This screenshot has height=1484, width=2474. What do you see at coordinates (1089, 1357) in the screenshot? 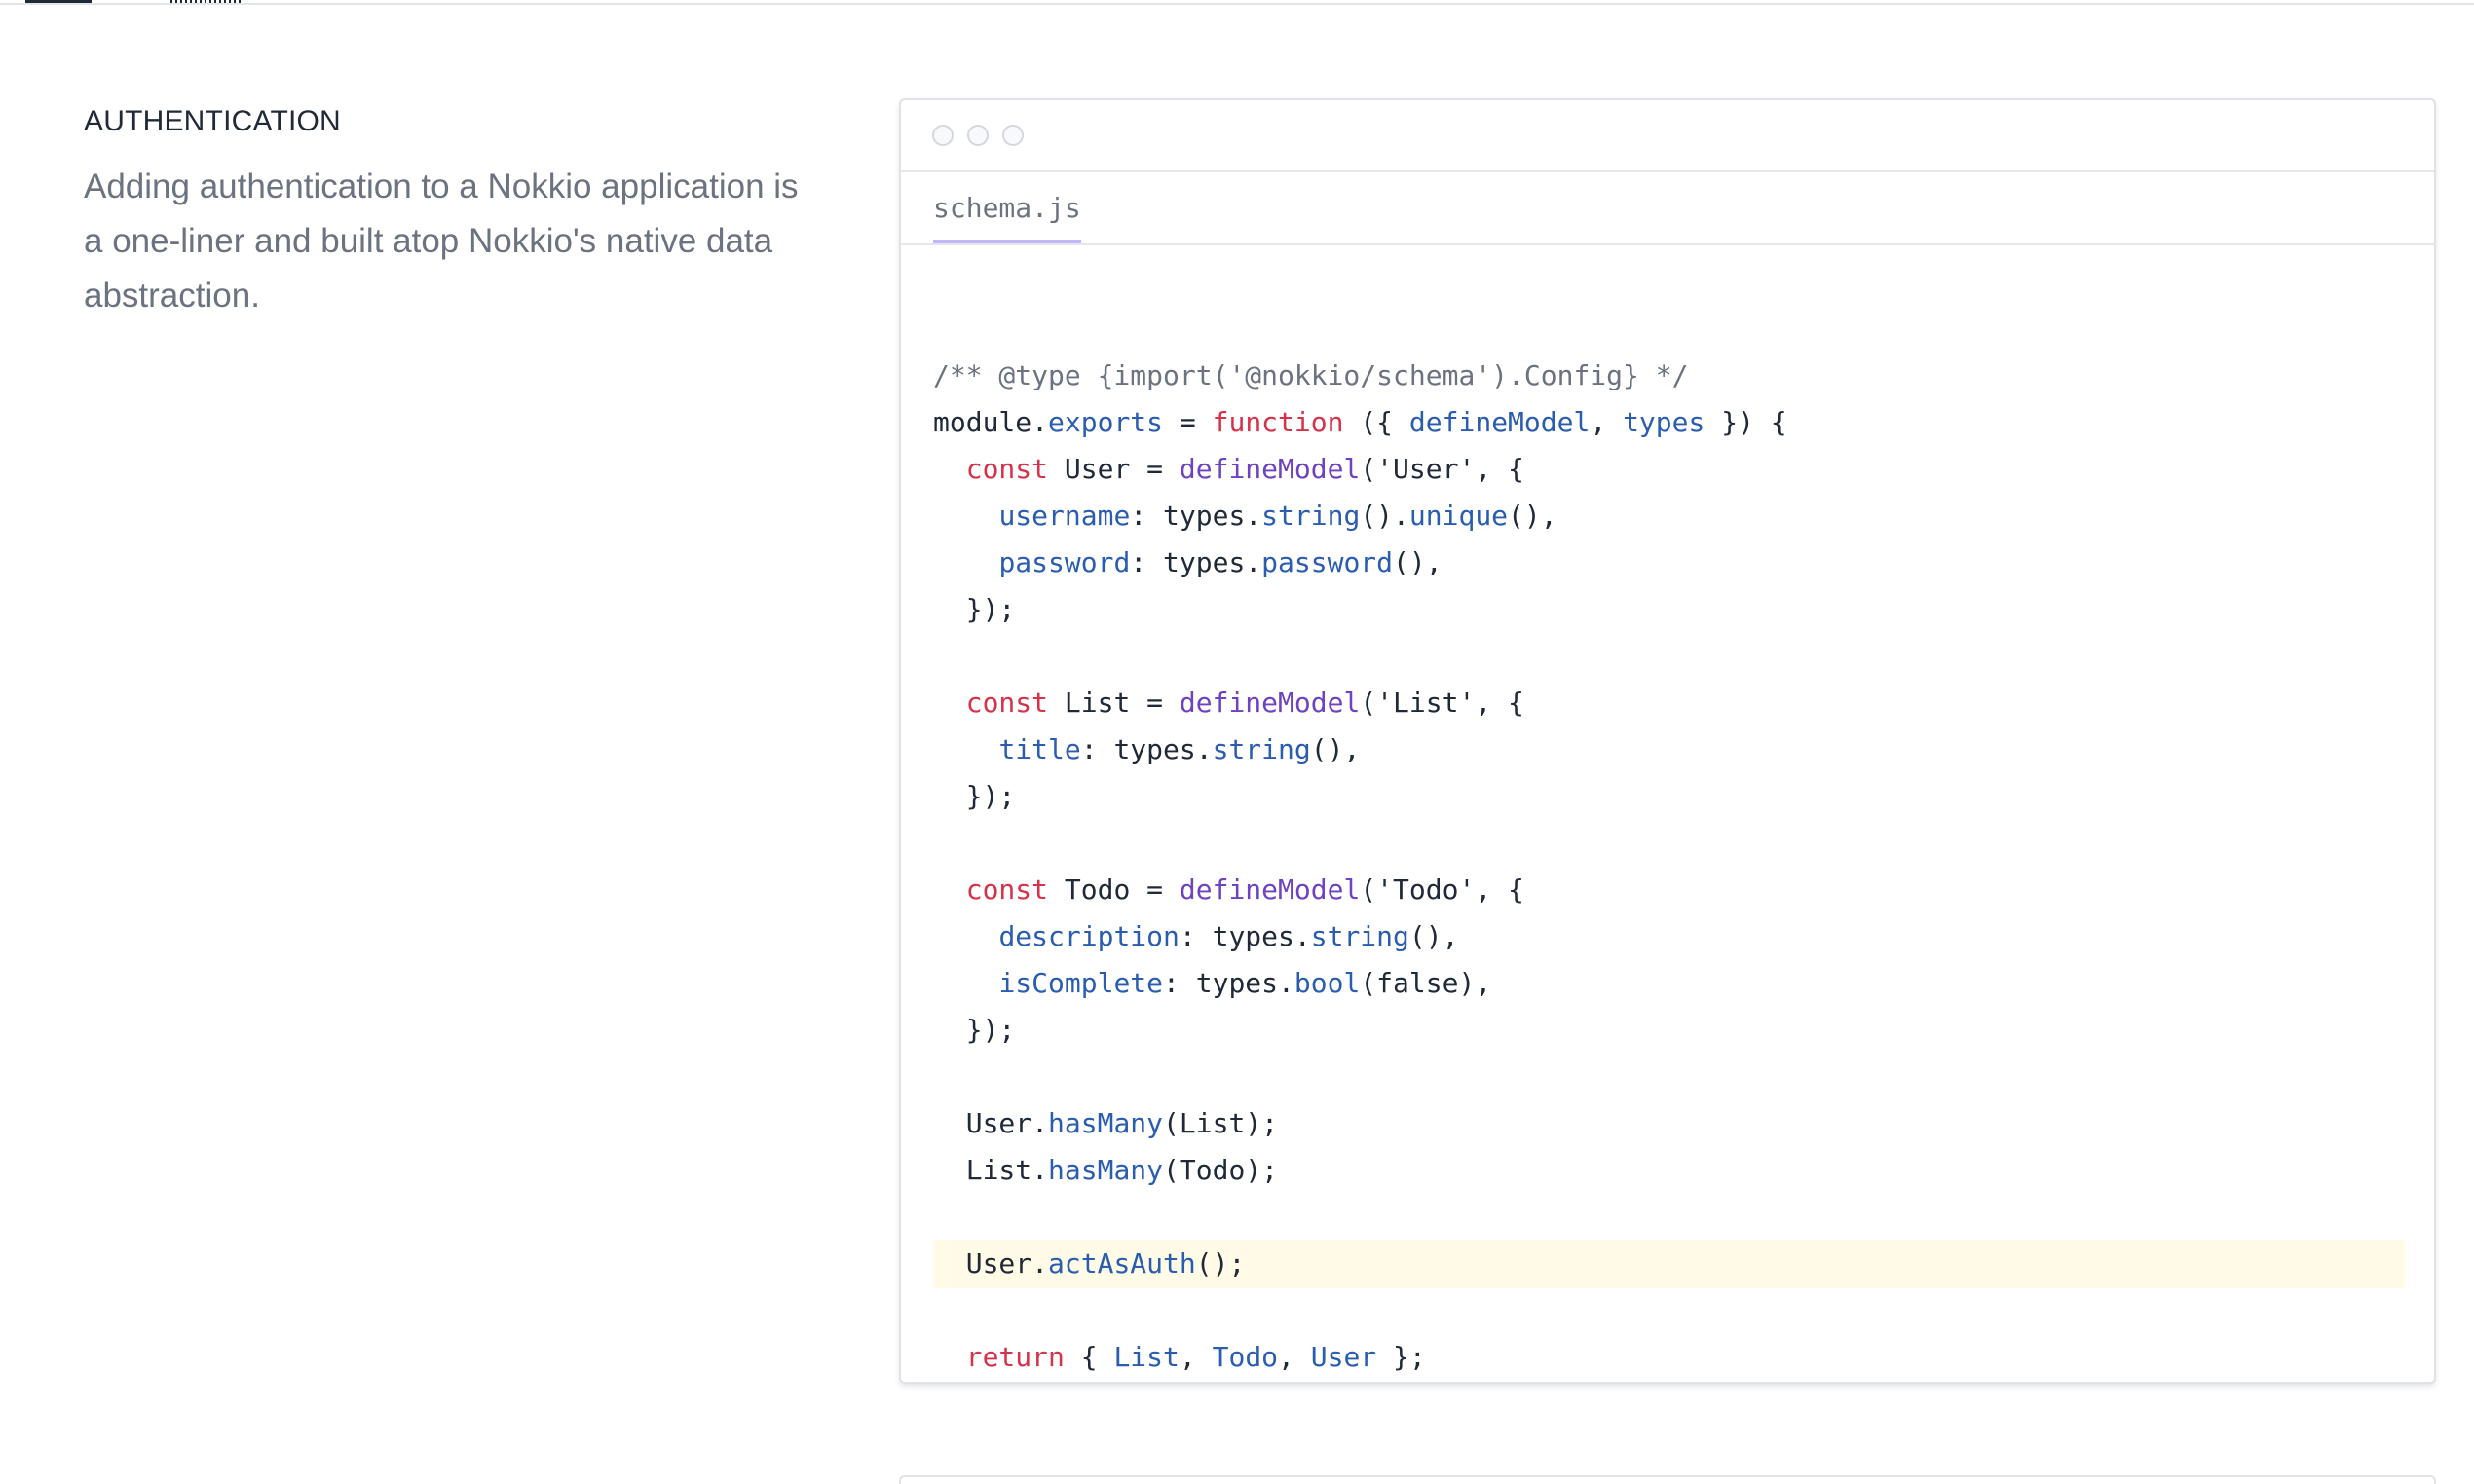
I see `code-token: {` at bounding box center [1089, 1357].